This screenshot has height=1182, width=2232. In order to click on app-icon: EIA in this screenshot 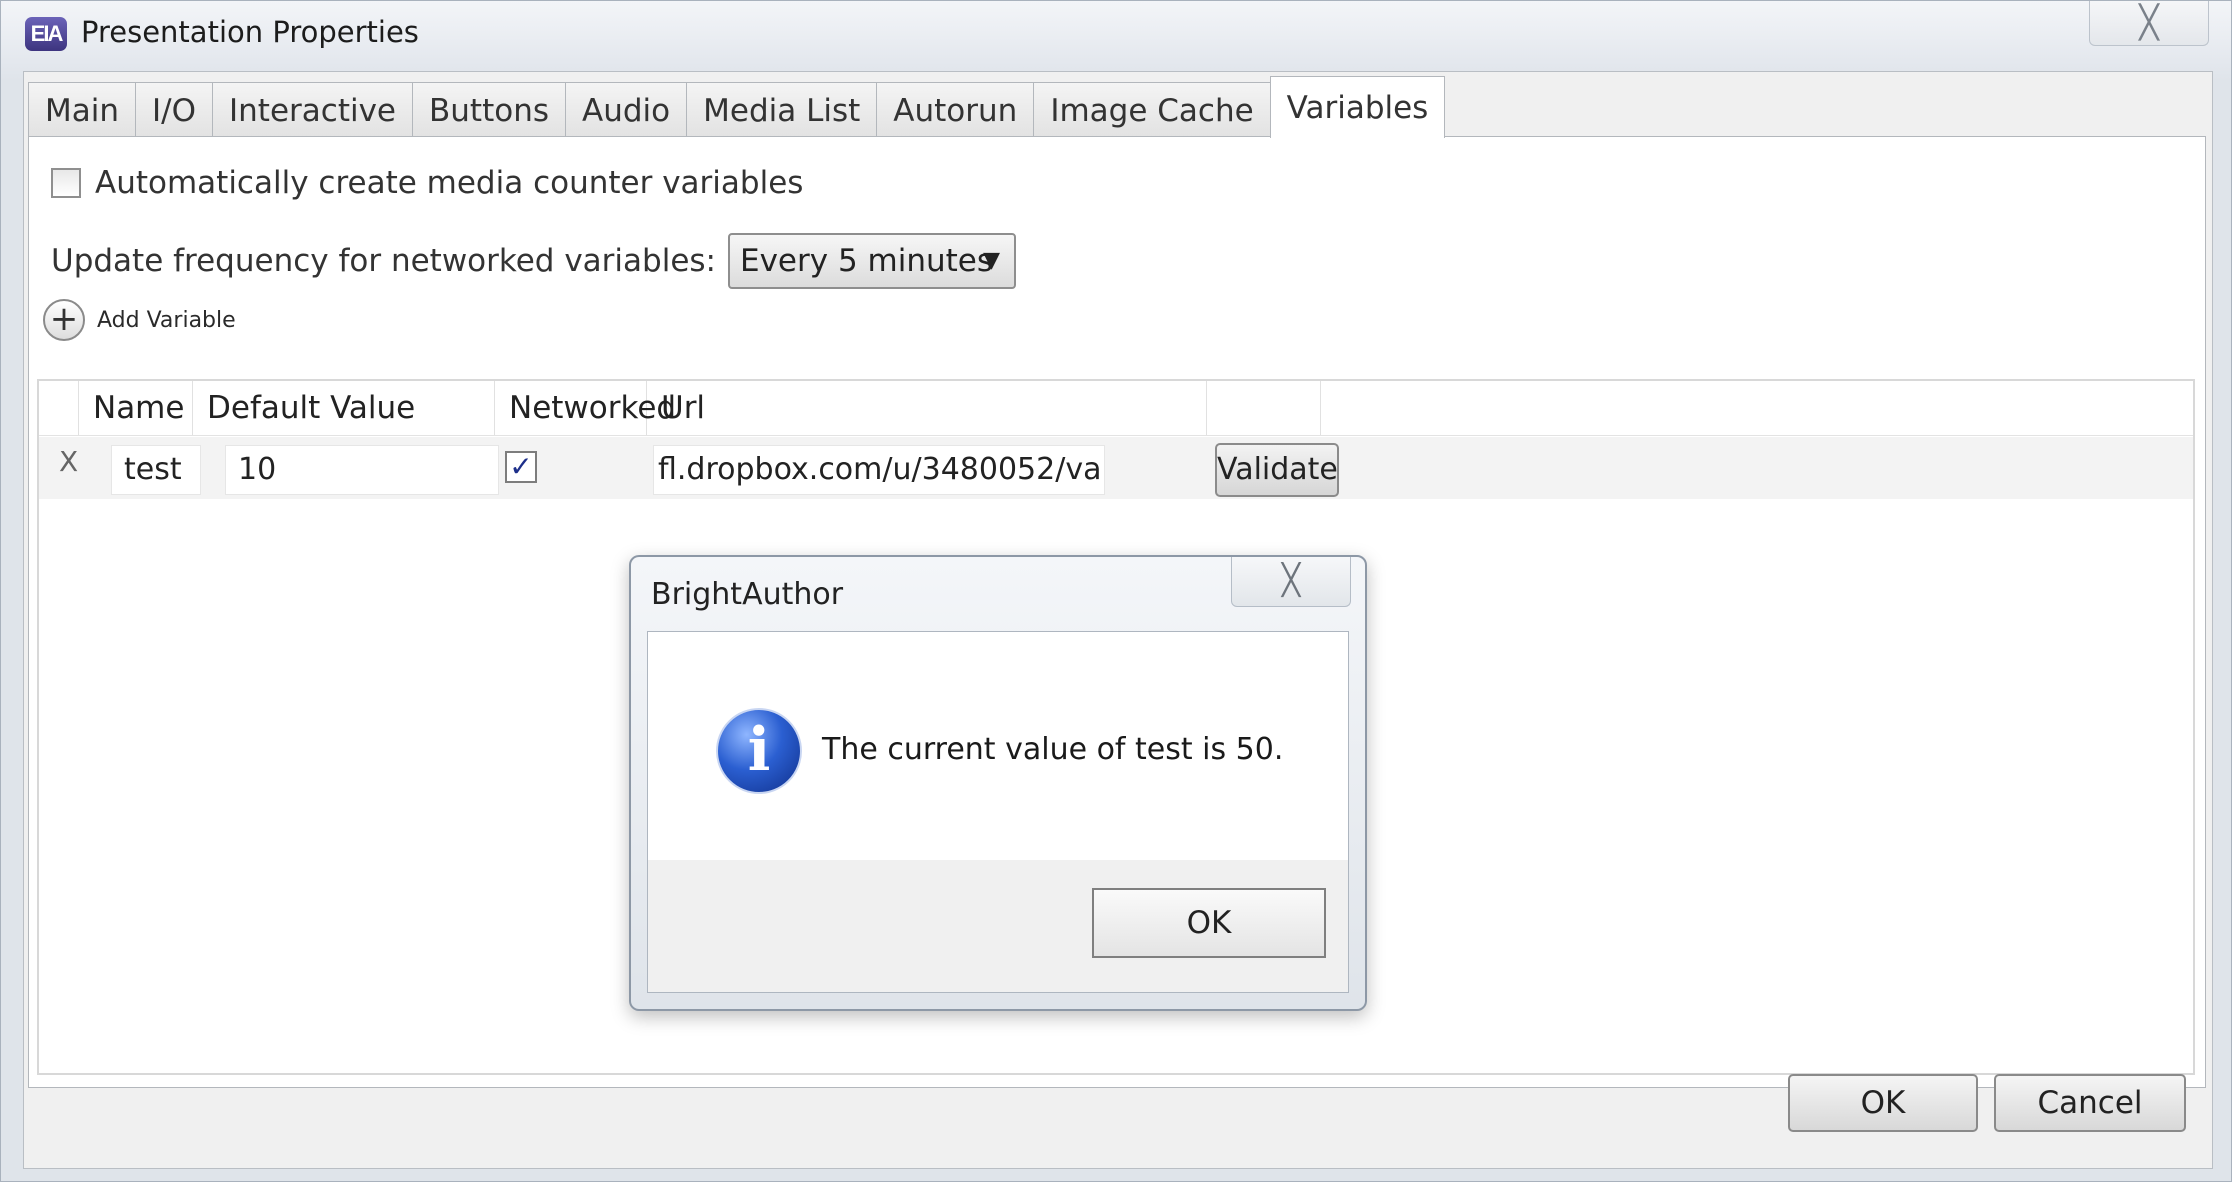, I will do `click(46, 34)`.